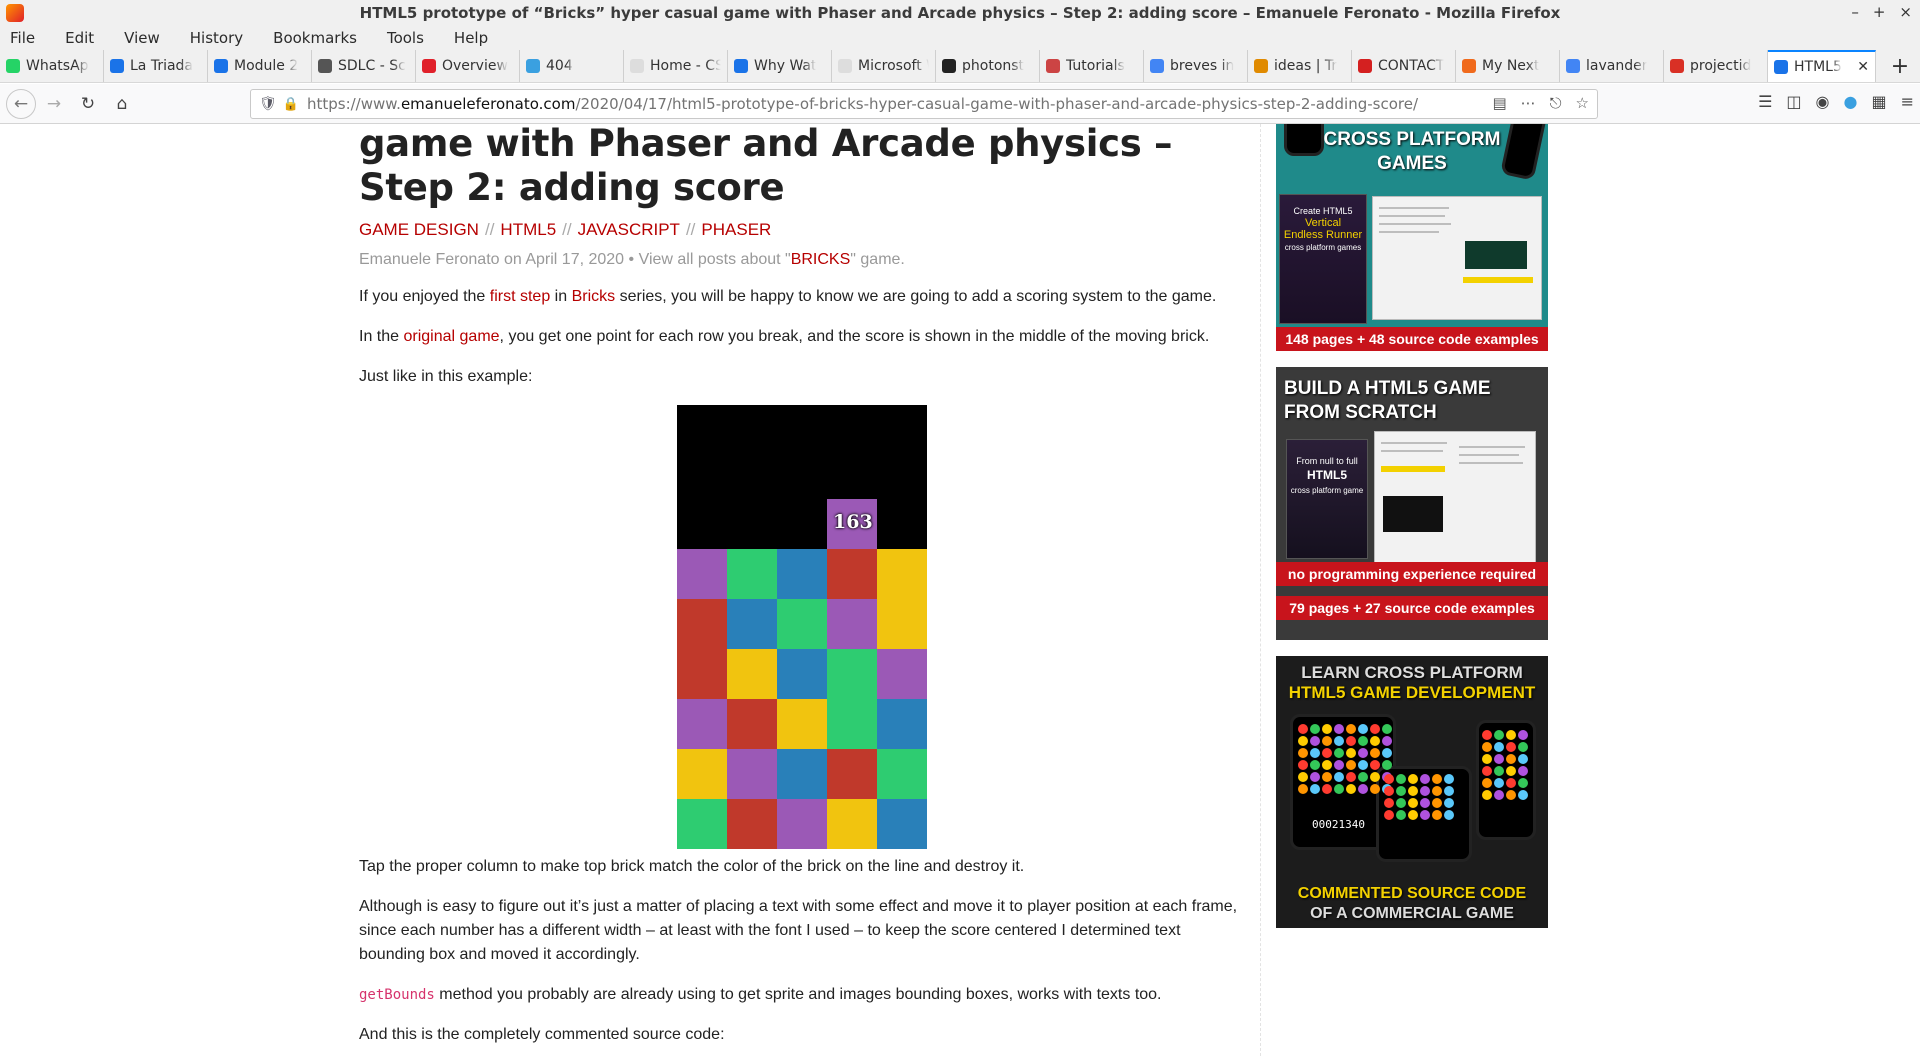 Image resolution: width=1920 pixels, height=1056 pixels. Describe the element at coordinates (372, 66) in the screenshot. I see `tab-label: SDLC - Sc` at that location.